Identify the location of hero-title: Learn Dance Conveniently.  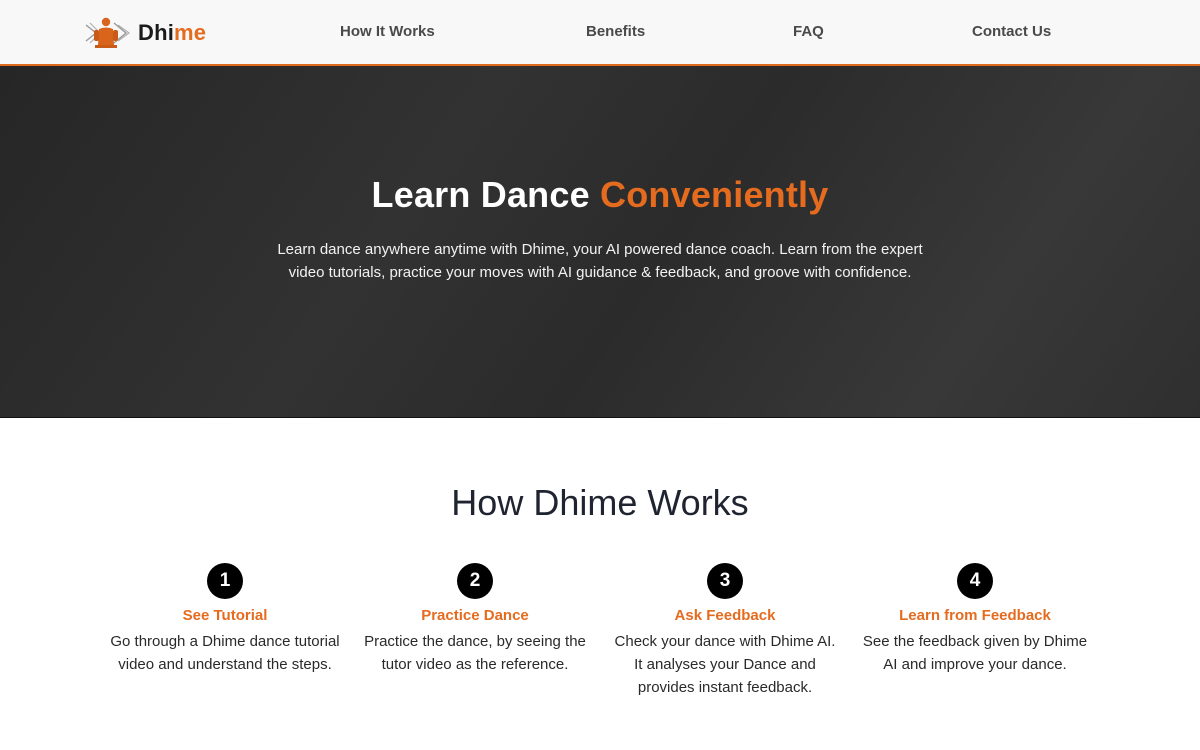
(600, 195).